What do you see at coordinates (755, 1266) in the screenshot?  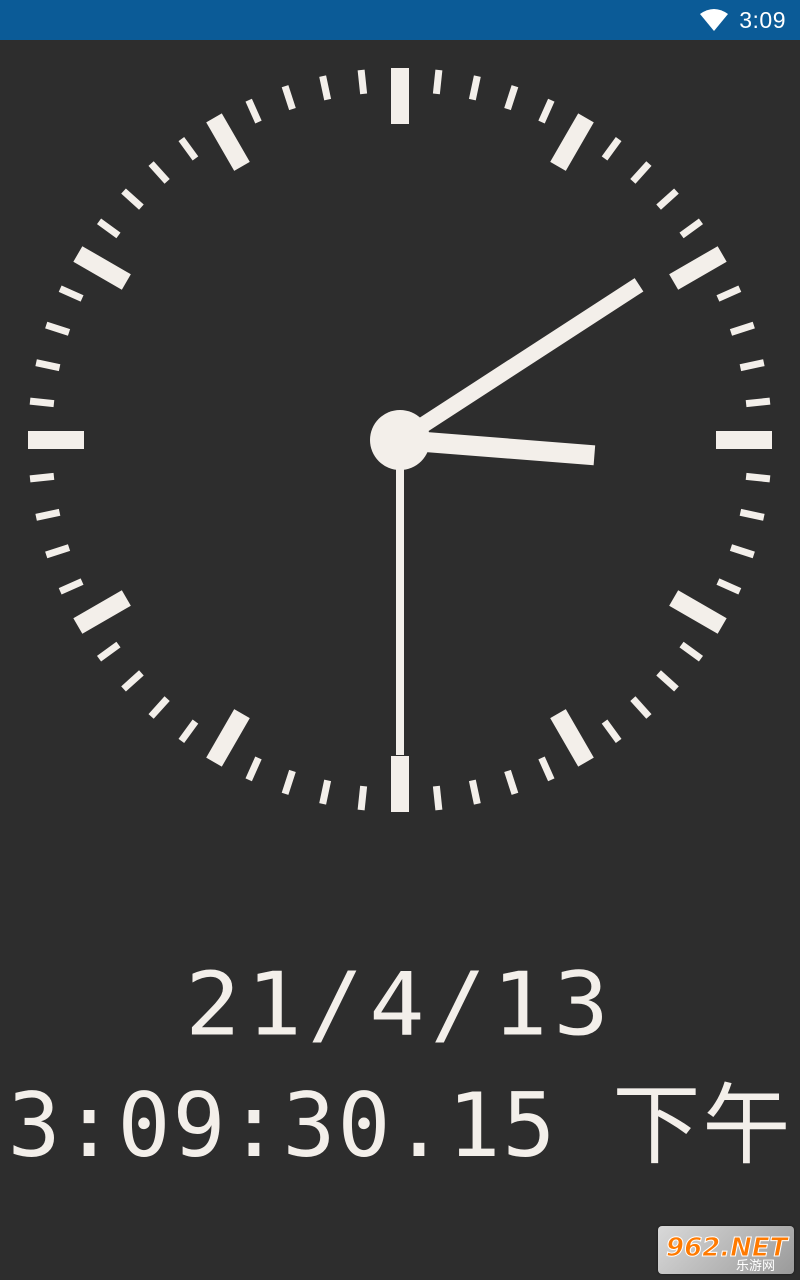 I see `svg-text: 乐游网` at bounding box center [755, 1266].